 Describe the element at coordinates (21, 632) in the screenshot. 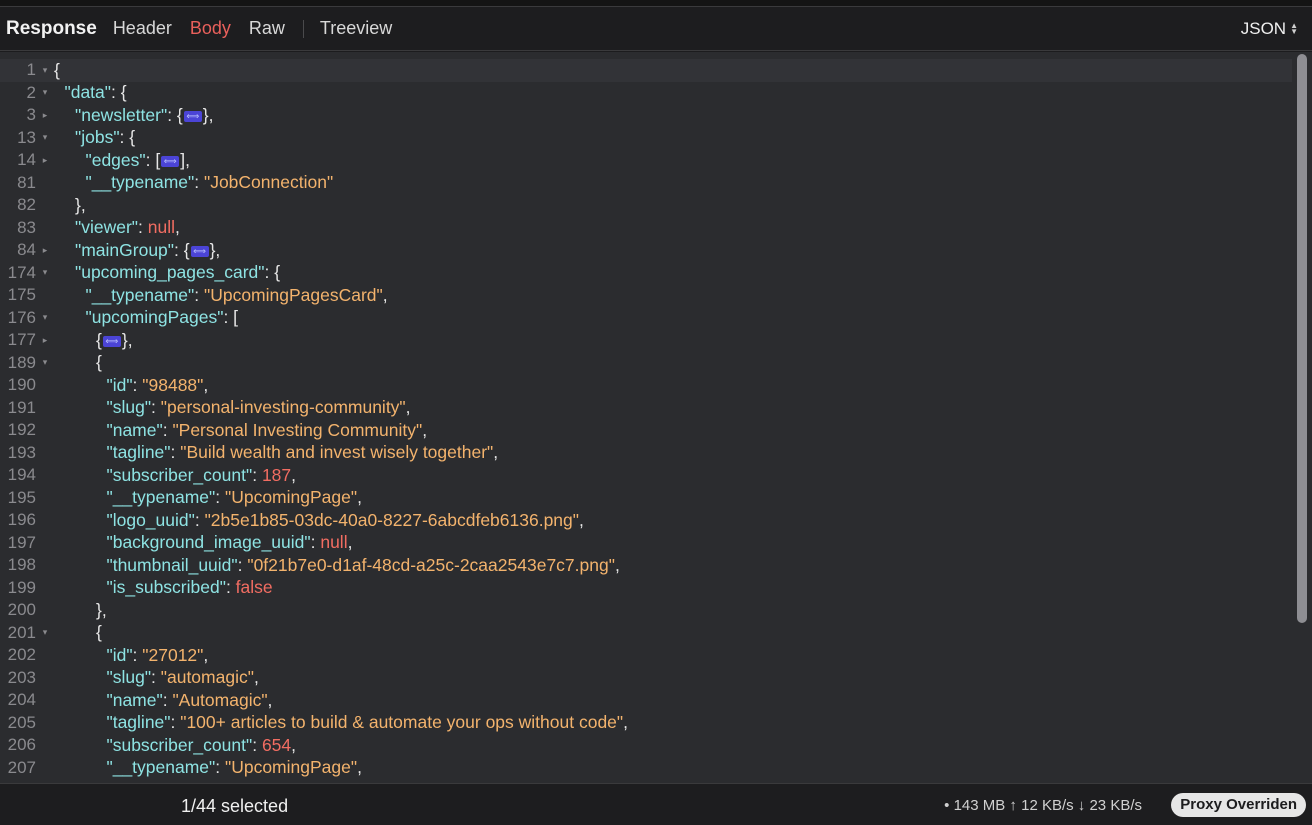

I see `line-number: 201` at that location.